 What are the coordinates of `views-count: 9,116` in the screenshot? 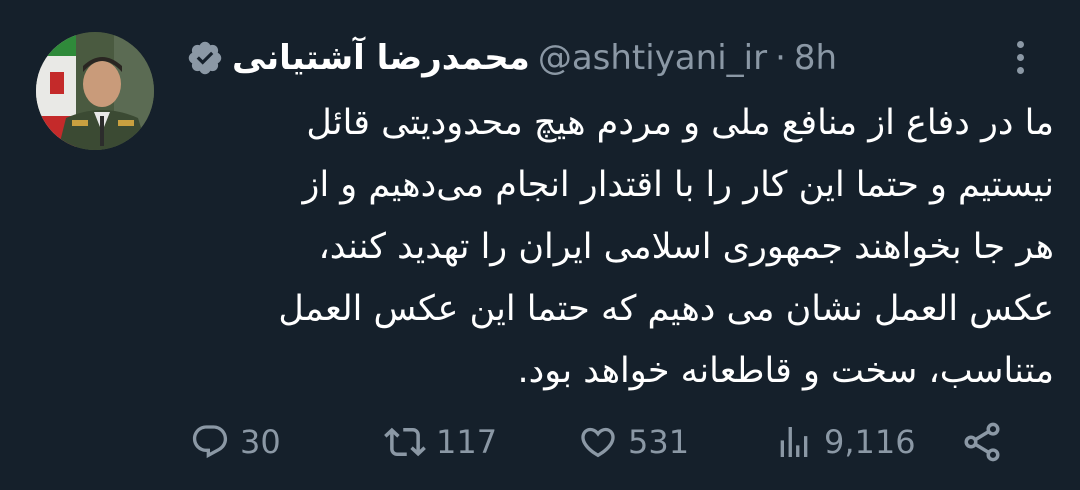 It's located at (870, 442).